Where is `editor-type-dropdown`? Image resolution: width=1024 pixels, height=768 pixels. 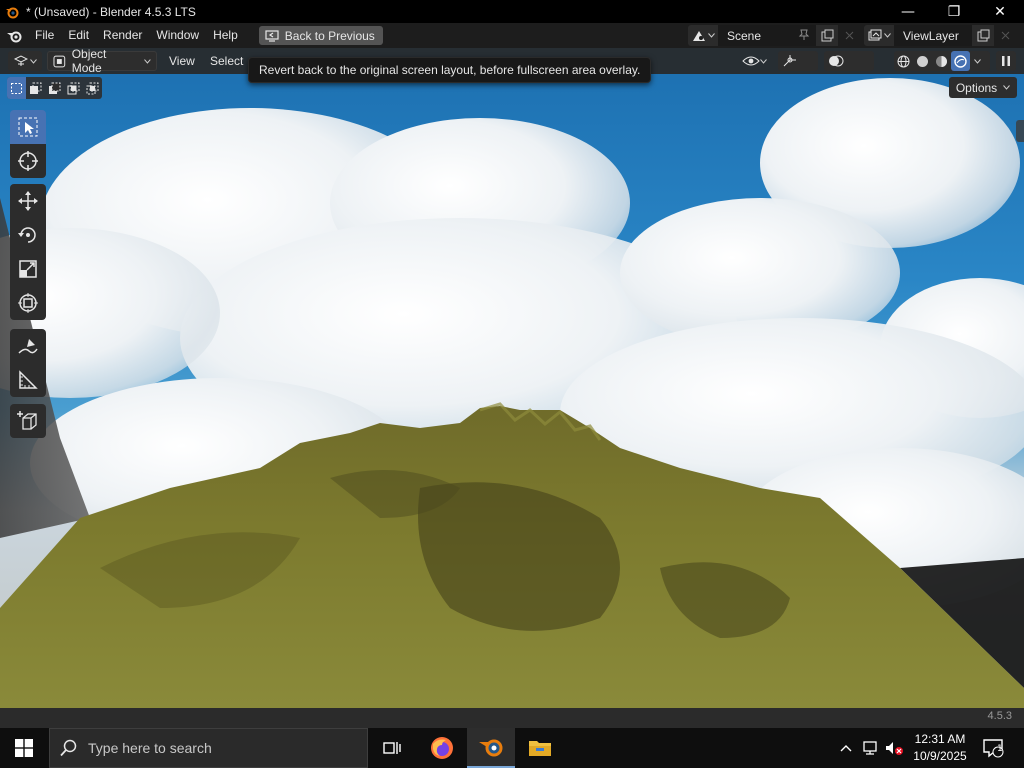
editor-type-dropdown is located at coordinates (25, 61).